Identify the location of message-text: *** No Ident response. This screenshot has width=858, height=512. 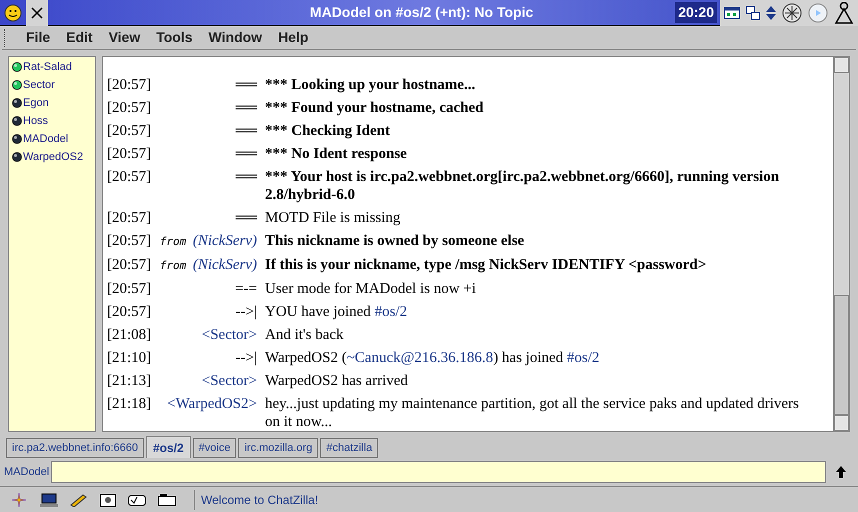
(336, 153).